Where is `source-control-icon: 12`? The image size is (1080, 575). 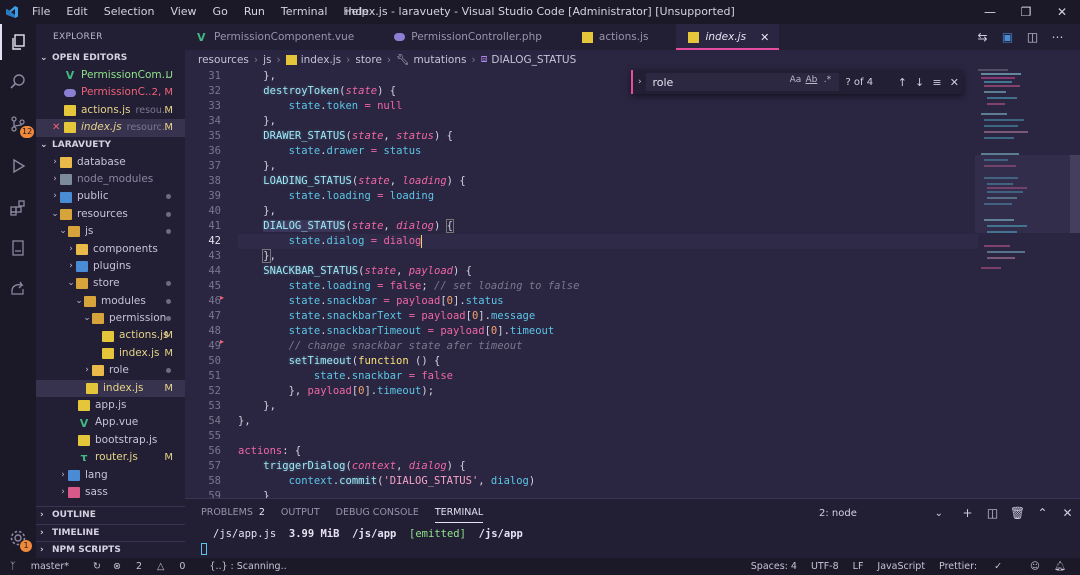
source-control-icon: 12 is located at coordinates (18, 124).